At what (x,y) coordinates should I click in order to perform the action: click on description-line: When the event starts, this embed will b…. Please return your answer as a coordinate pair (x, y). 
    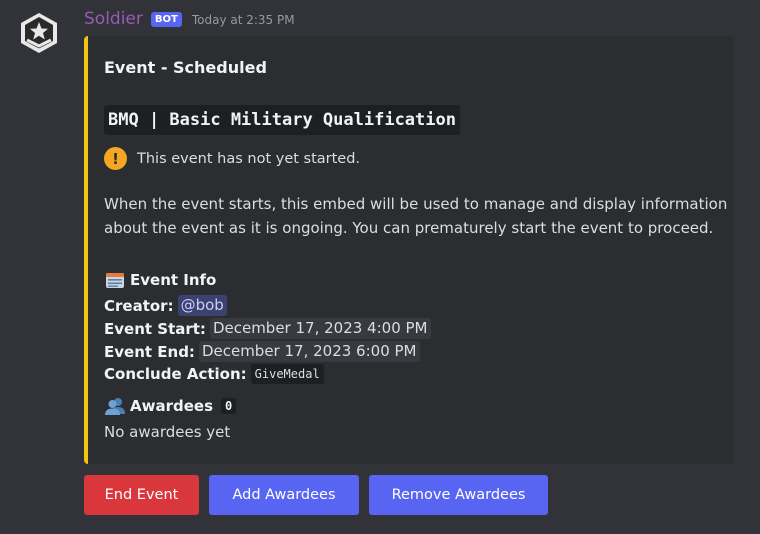
    Looking at the image, I should click on (416, 204).